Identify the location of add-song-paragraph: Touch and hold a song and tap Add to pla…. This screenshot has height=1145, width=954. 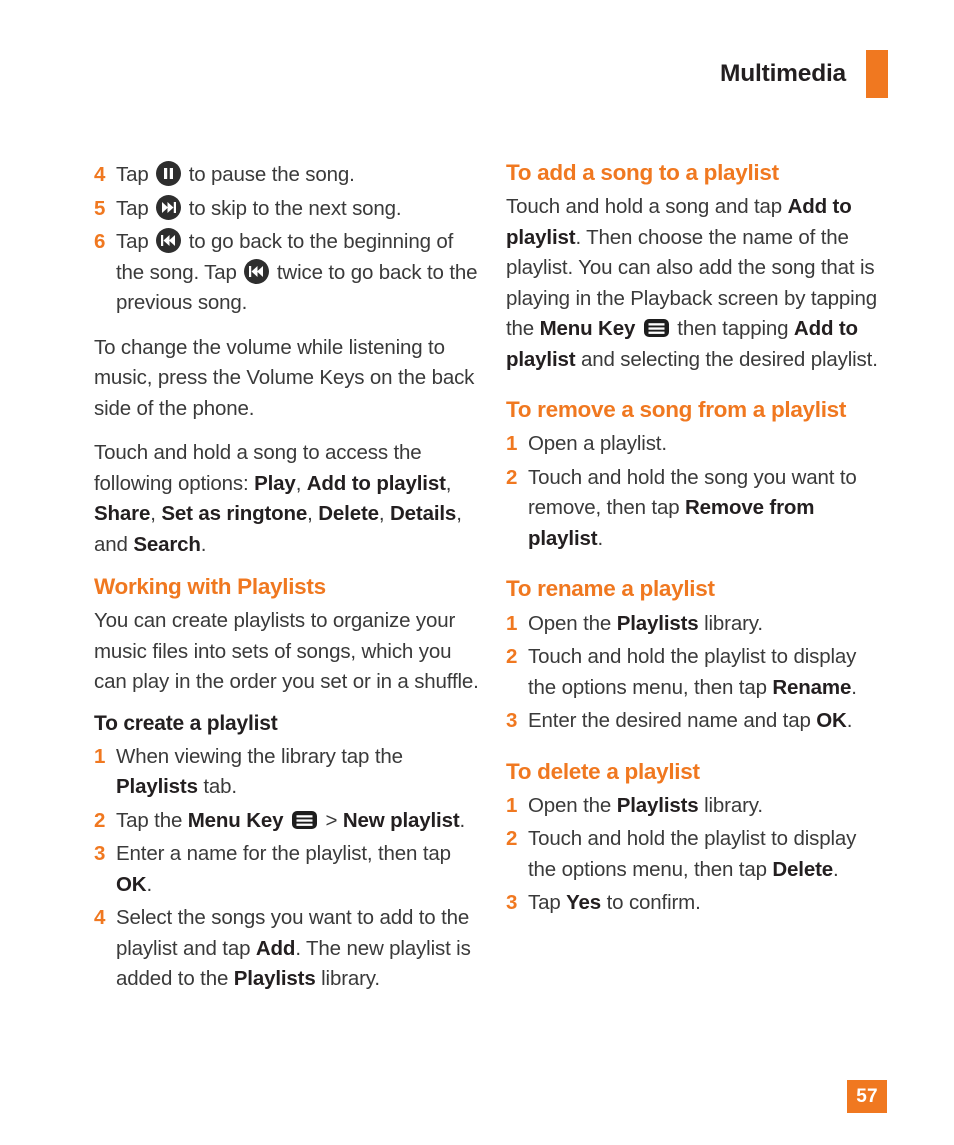
(692, 283).